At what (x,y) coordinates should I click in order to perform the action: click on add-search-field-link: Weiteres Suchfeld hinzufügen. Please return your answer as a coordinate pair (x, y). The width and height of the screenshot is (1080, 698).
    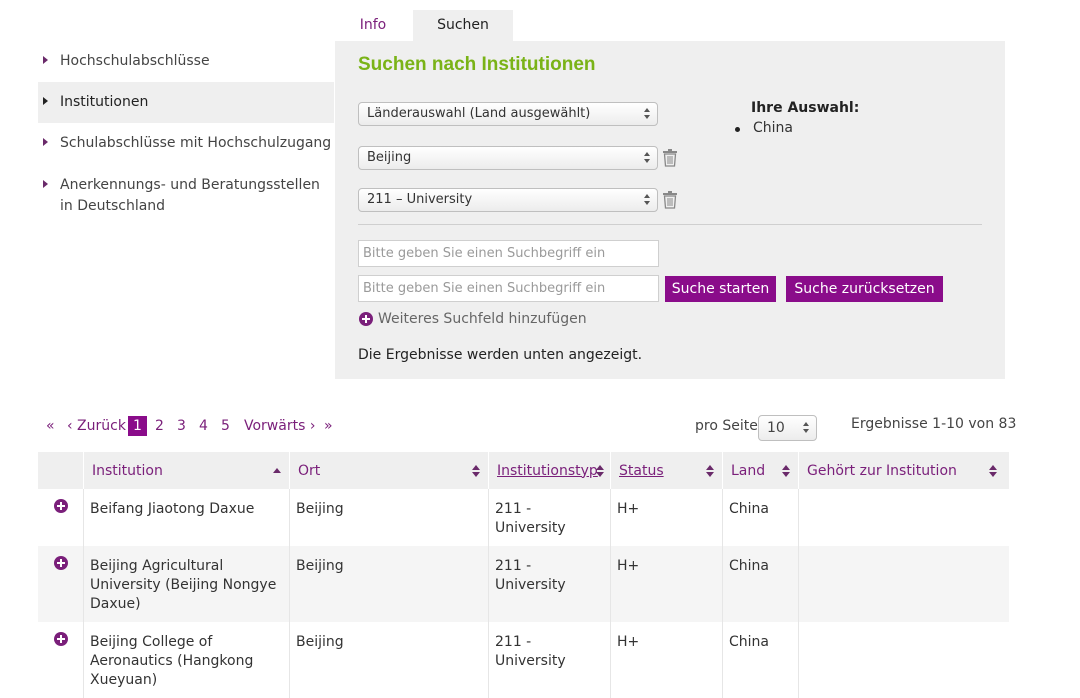
    Looking at the image, I should click on (473, 319).